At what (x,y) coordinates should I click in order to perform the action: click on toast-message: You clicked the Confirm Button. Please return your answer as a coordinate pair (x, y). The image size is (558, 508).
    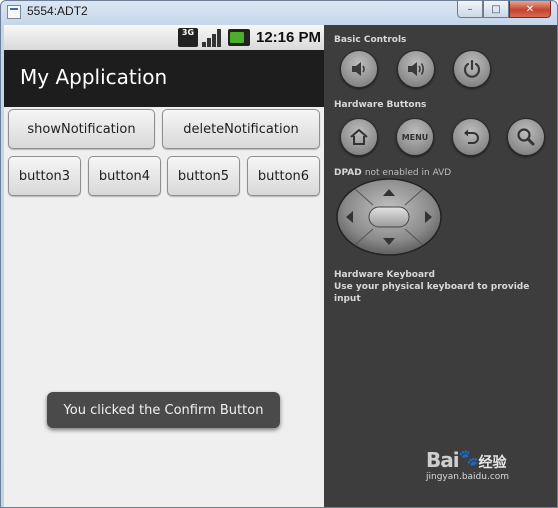
    Looking at the image, I should click on (163, 410).